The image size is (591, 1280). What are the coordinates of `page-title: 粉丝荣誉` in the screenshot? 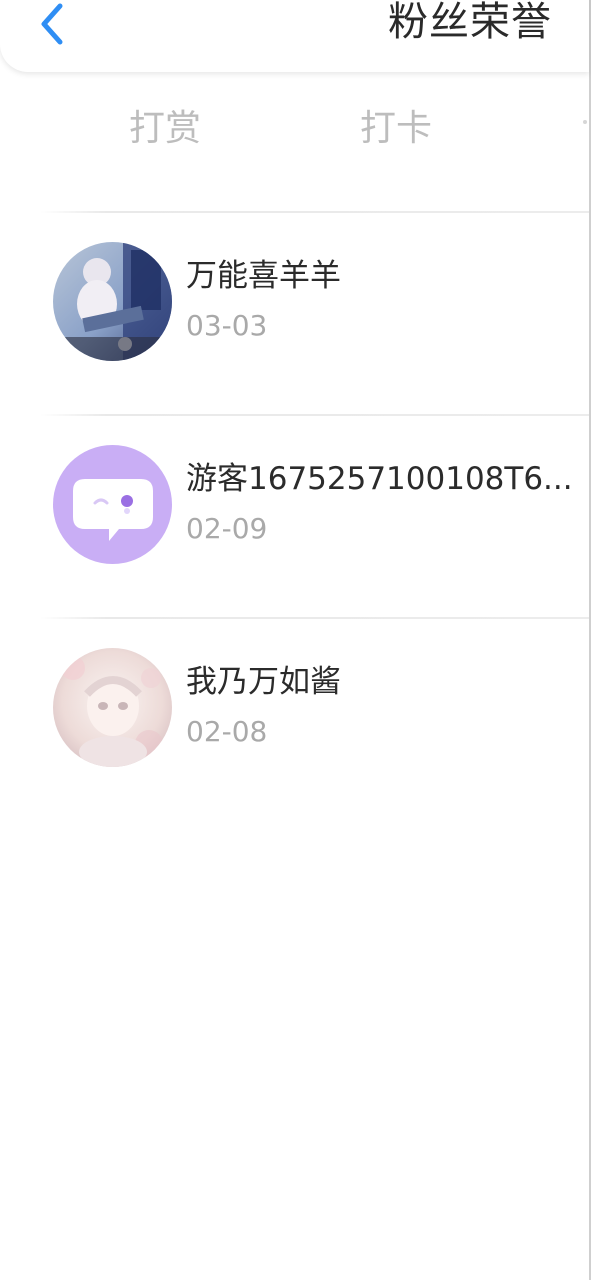 It's located at (470, 22).